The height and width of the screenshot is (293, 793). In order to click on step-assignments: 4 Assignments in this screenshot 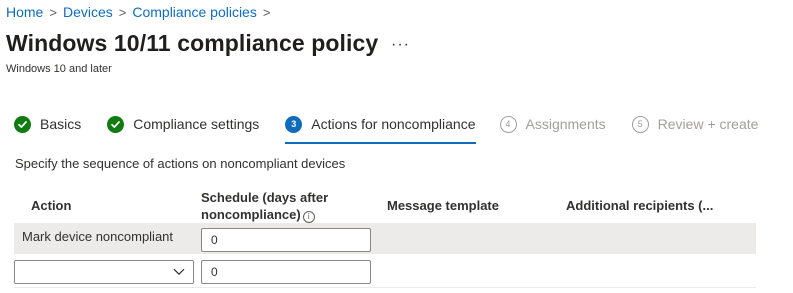, I will do `click(552, 124)`.